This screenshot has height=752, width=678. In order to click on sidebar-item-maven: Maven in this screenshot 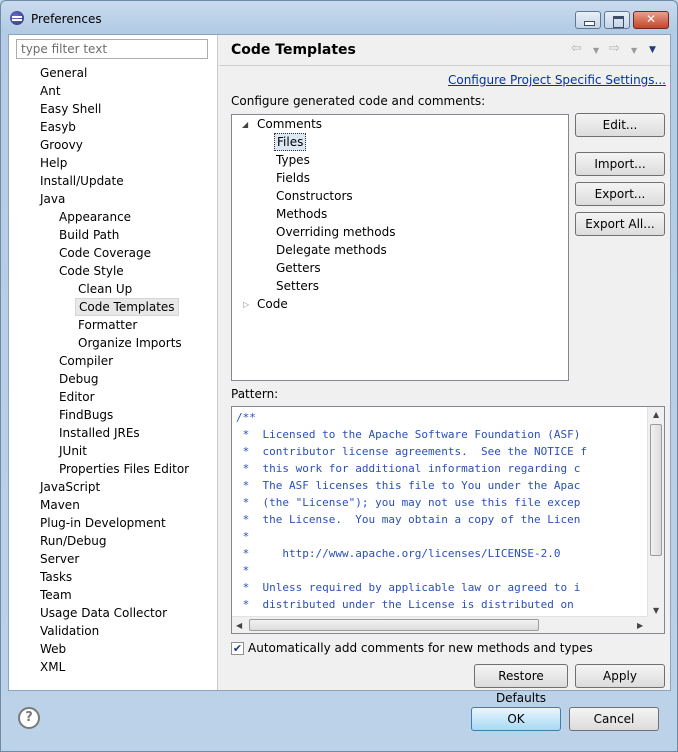, I will do `click(60, 505)`.